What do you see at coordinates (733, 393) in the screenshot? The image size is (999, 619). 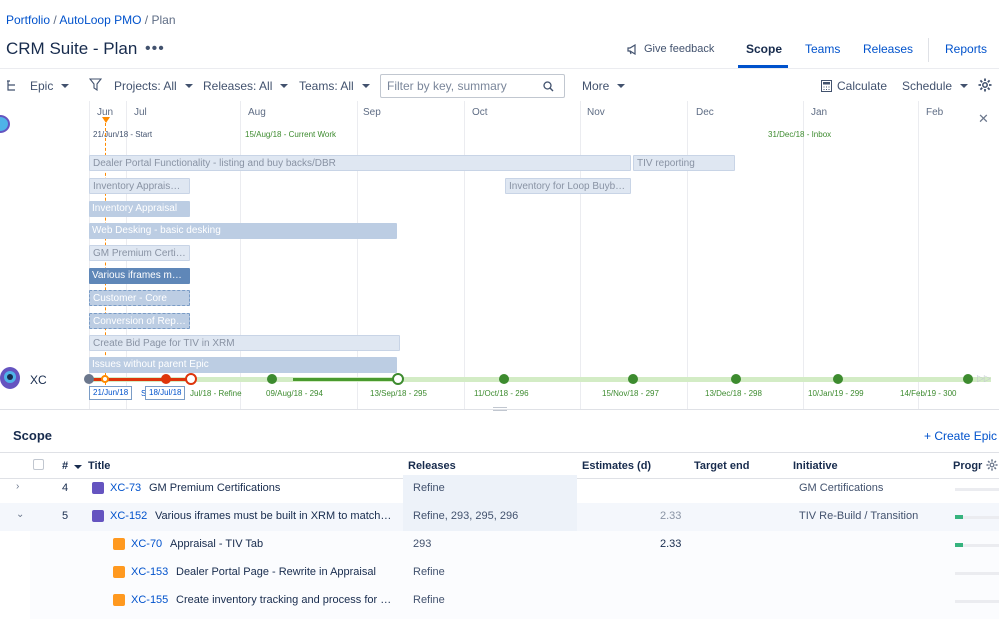 I see `release-label-298: 13/Dec/18 - 298` at bounding box center [733, 393].